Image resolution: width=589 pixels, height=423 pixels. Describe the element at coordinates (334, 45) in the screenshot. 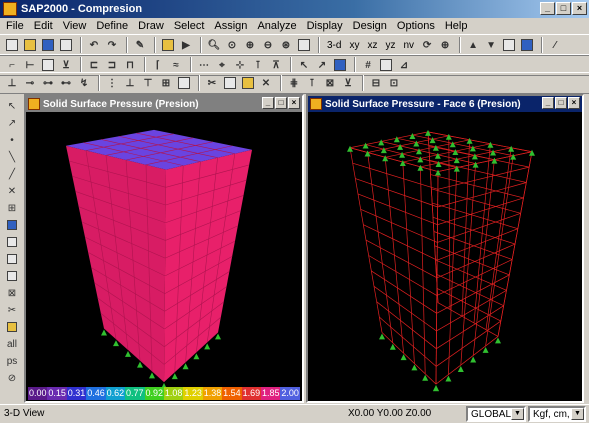

I see `view-3d-button: 3-d` at that location.